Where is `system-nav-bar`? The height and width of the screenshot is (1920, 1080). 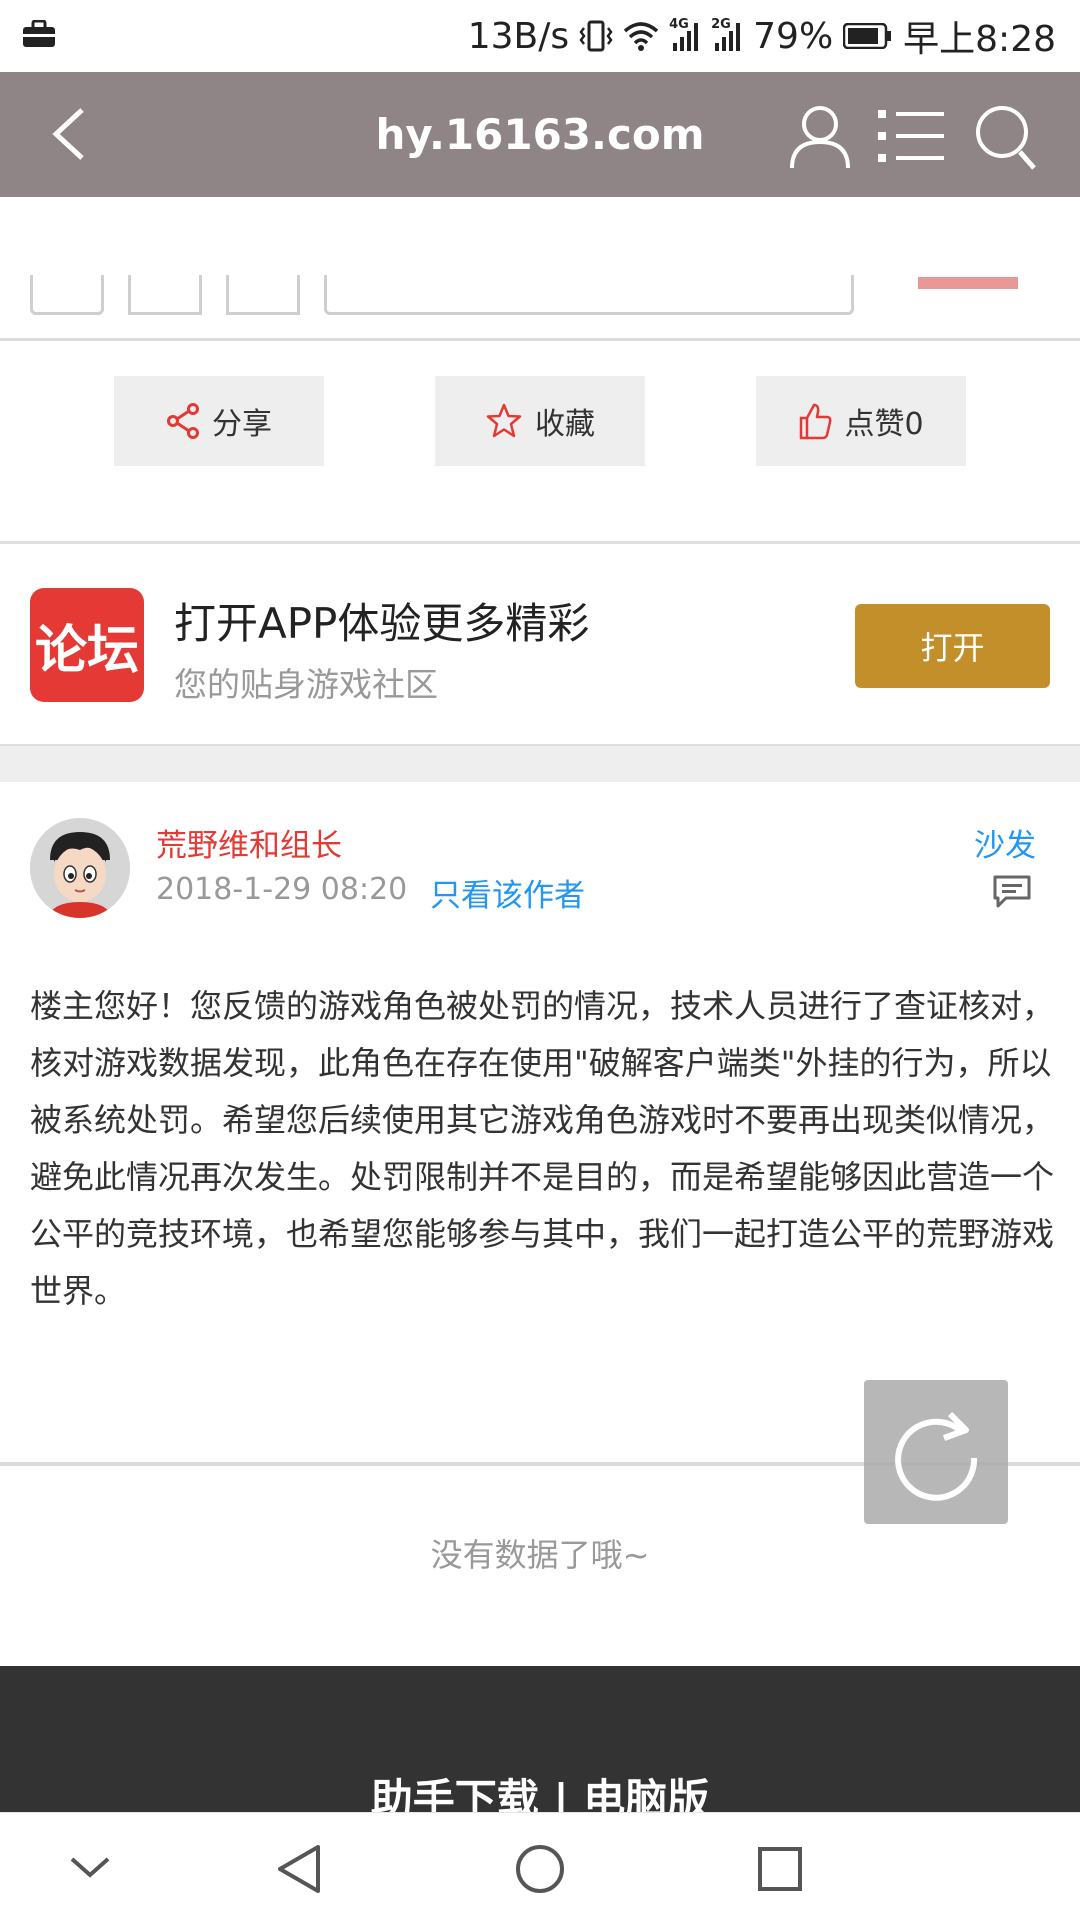 system-nav-bar is located at coordinates (540, 1866).